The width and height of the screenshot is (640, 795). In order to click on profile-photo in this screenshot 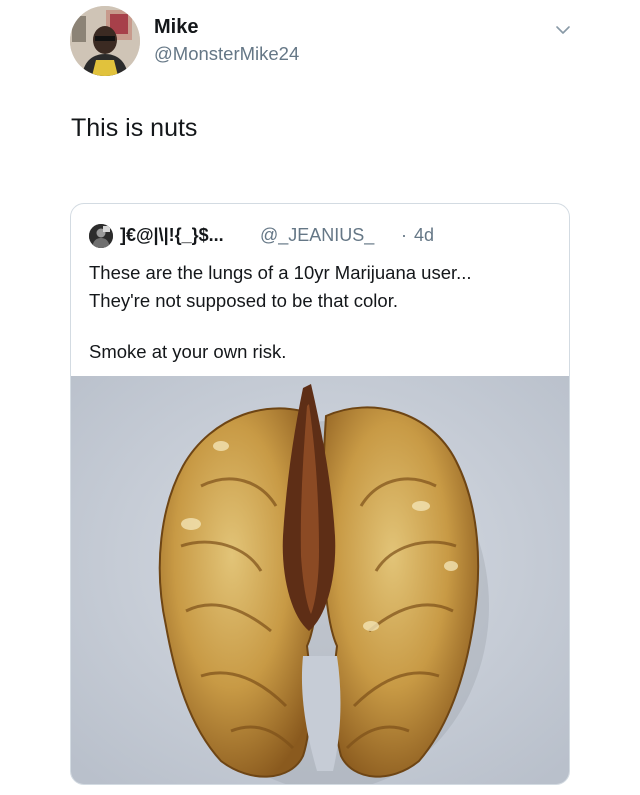, I will do `click(105, 41)`.